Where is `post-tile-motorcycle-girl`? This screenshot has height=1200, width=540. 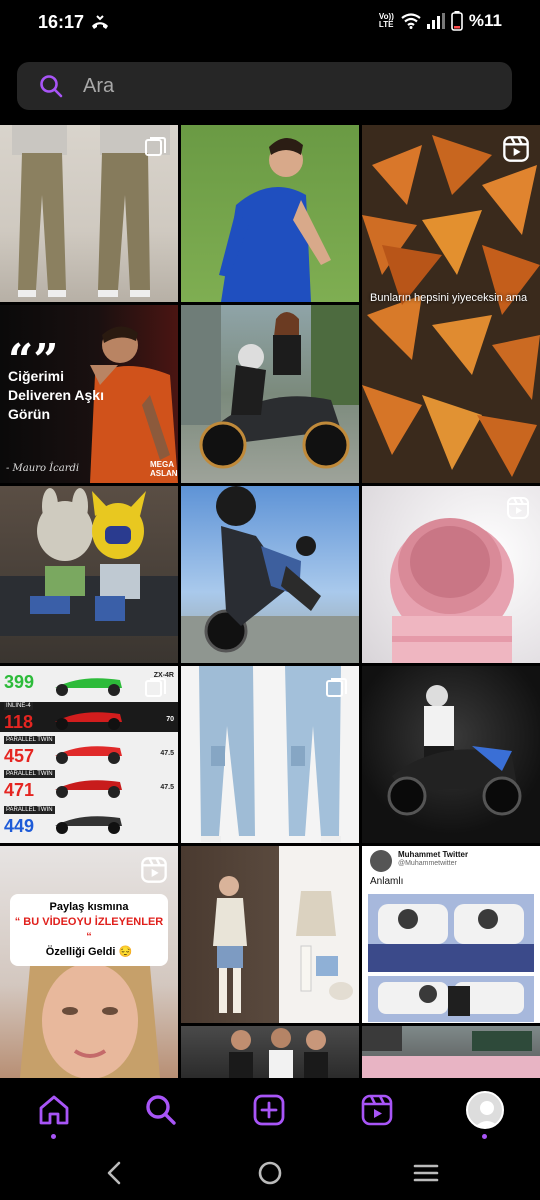
post-tile-motorcycle-girl is located at coordinates (270, 394).